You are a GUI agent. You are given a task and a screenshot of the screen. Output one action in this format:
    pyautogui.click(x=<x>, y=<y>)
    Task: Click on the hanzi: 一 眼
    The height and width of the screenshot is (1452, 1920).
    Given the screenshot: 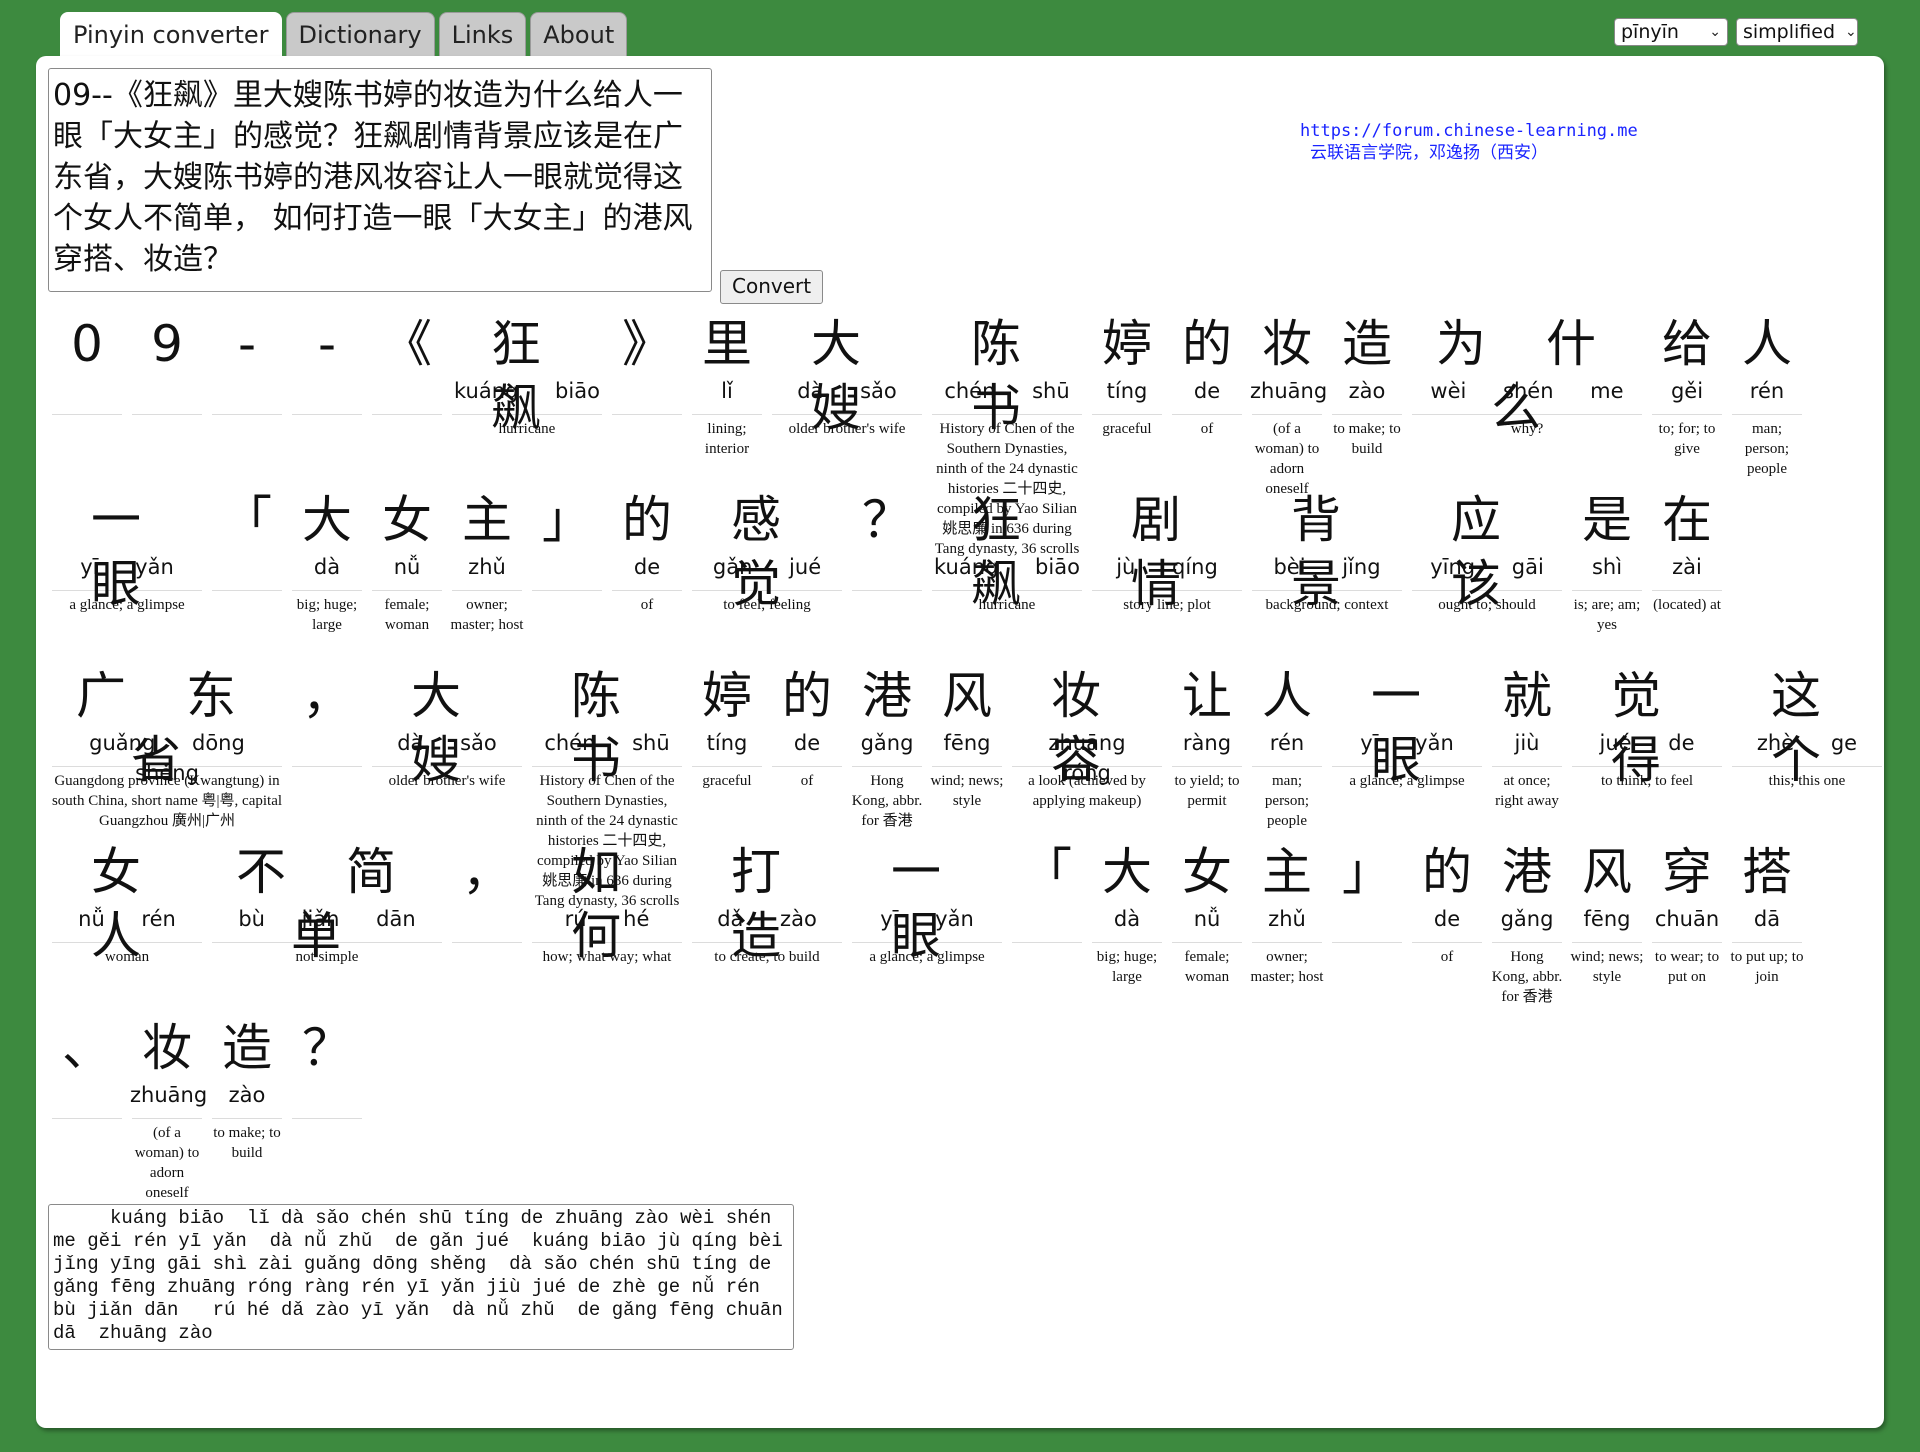 What is the action you would take?
    pyautogui.click(x=127, y=552)
    